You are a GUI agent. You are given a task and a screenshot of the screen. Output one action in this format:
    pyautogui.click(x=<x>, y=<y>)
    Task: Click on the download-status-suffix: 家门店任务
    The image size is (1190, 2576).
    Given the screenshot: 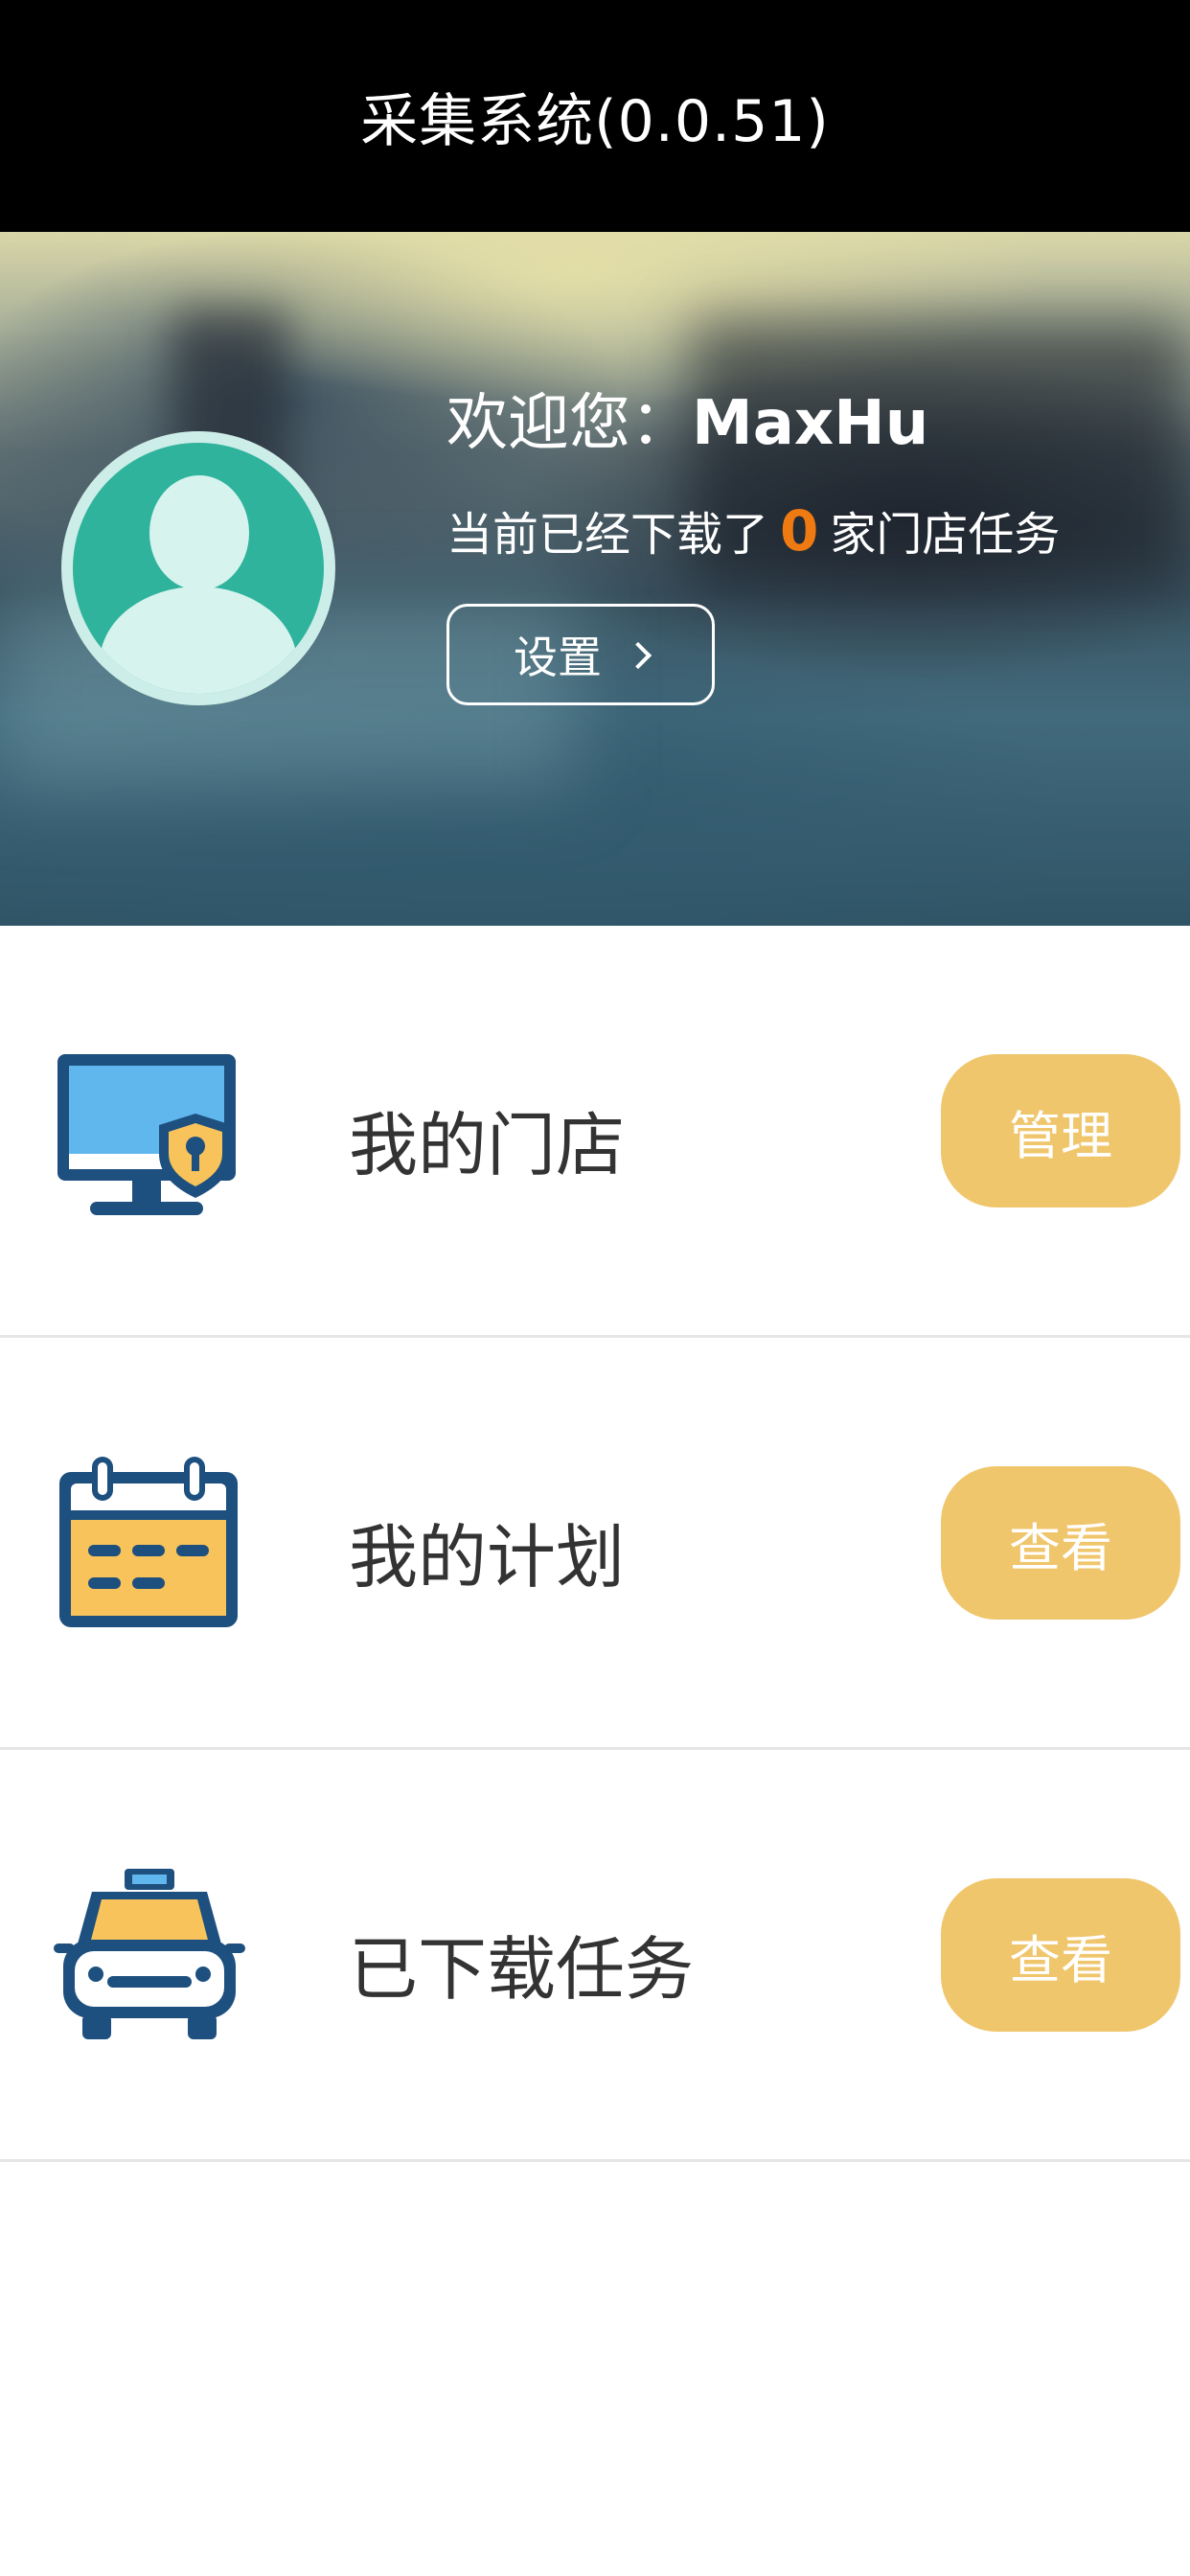 What is the action you would take?
    pyautogui.click(x=946, y=535)
    